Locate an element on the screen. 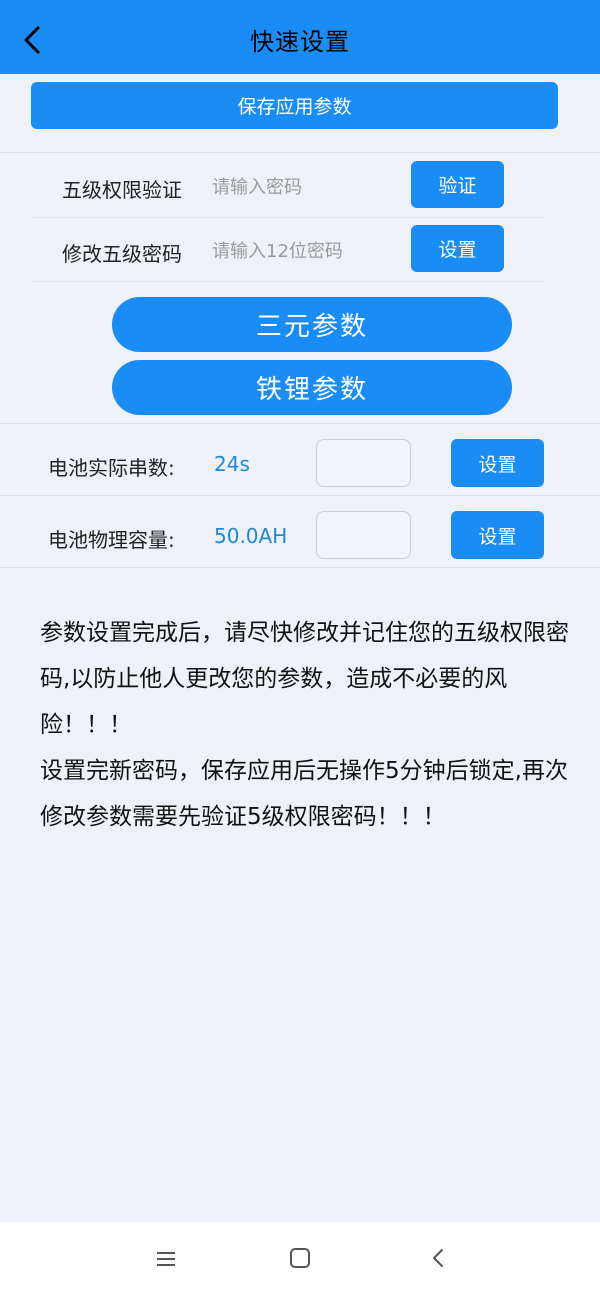  change-password-label: 修改五级密码 is located at coordinates (122, 254).